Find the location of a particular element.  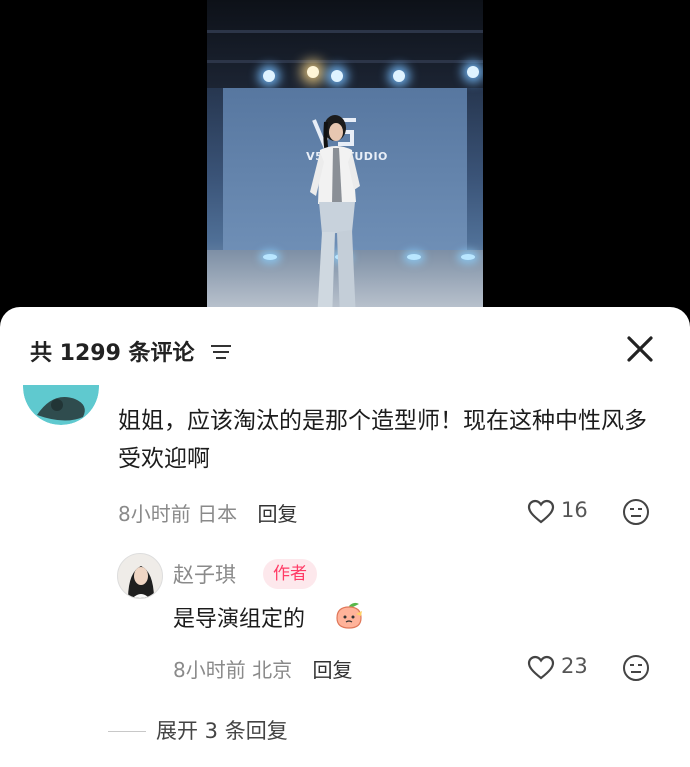

reply-meta: 8小时前 北京 回复 is located at coordinates (262, 668).